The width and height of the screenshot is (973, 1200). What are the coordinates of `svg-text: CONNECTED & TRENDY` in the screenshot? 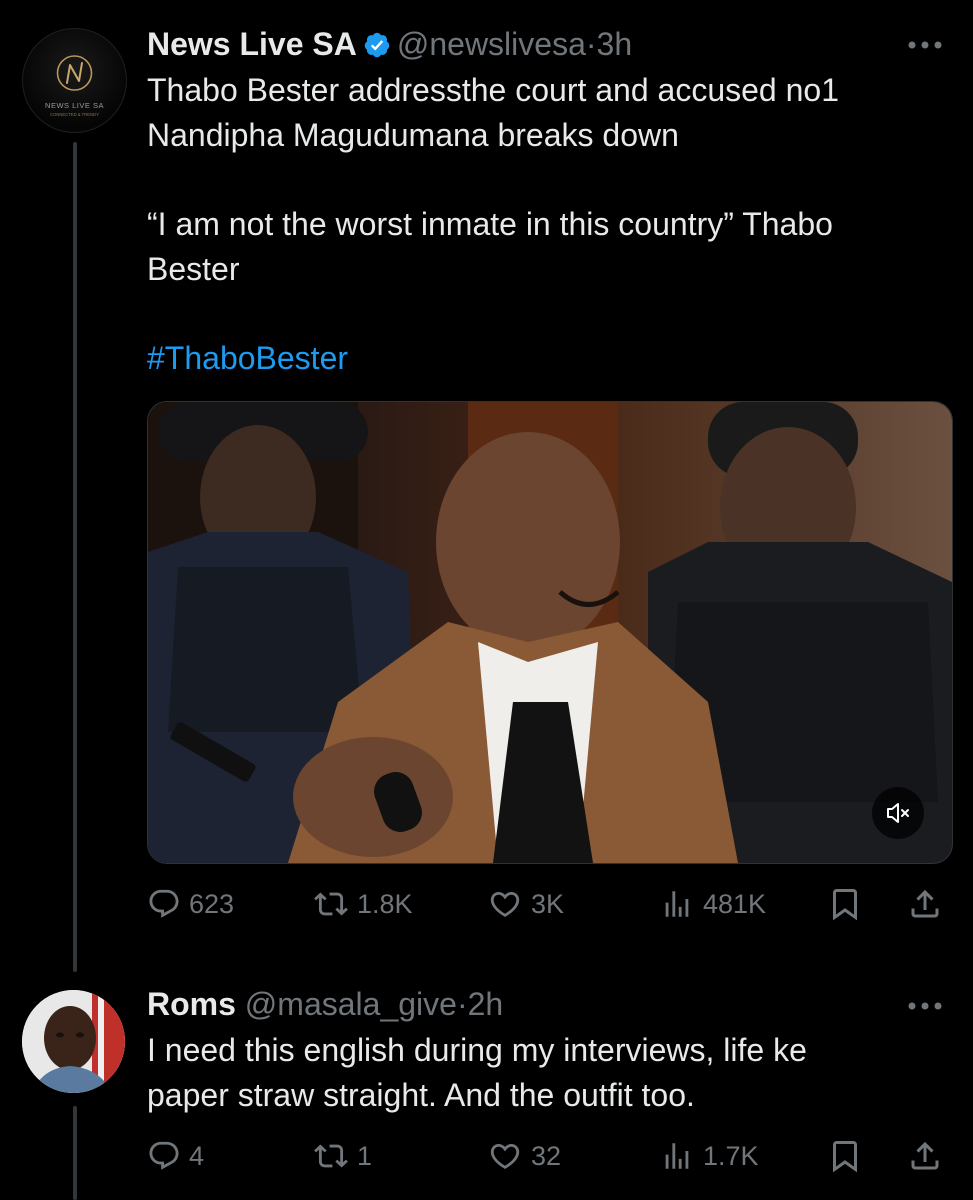 It's located at (74, 114).